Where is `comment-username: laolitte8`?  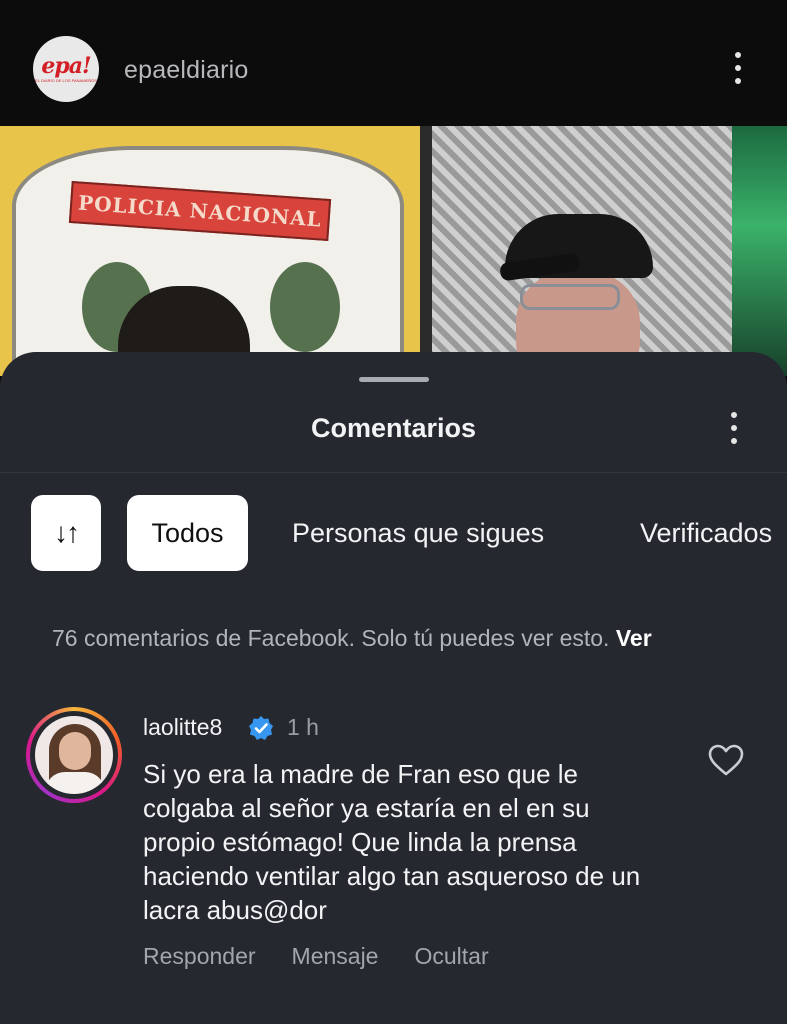 comment-username: laolitte8 is located at coordinates (182, 727).